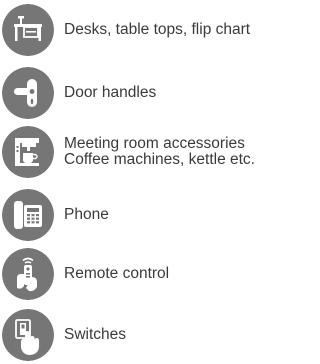 The height and width of the screenshot is (364, 320). I want to click on desk-icon, so click(28, 30).